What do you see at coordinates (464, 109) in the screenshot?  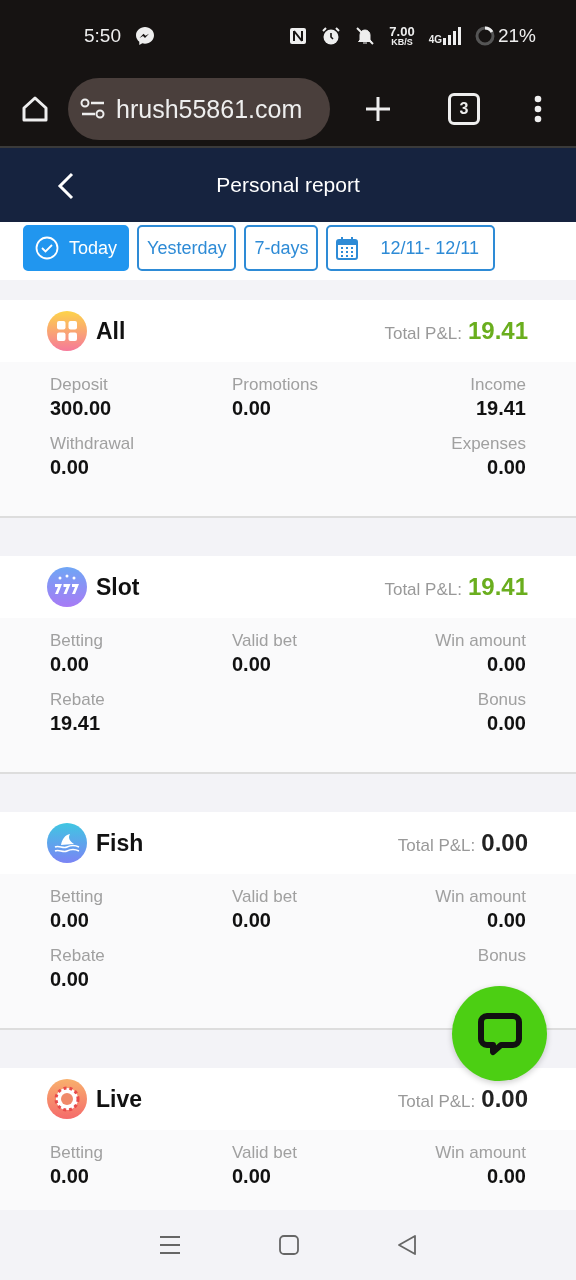 I see `tab-count: 3` at bounding box center [464, 109].